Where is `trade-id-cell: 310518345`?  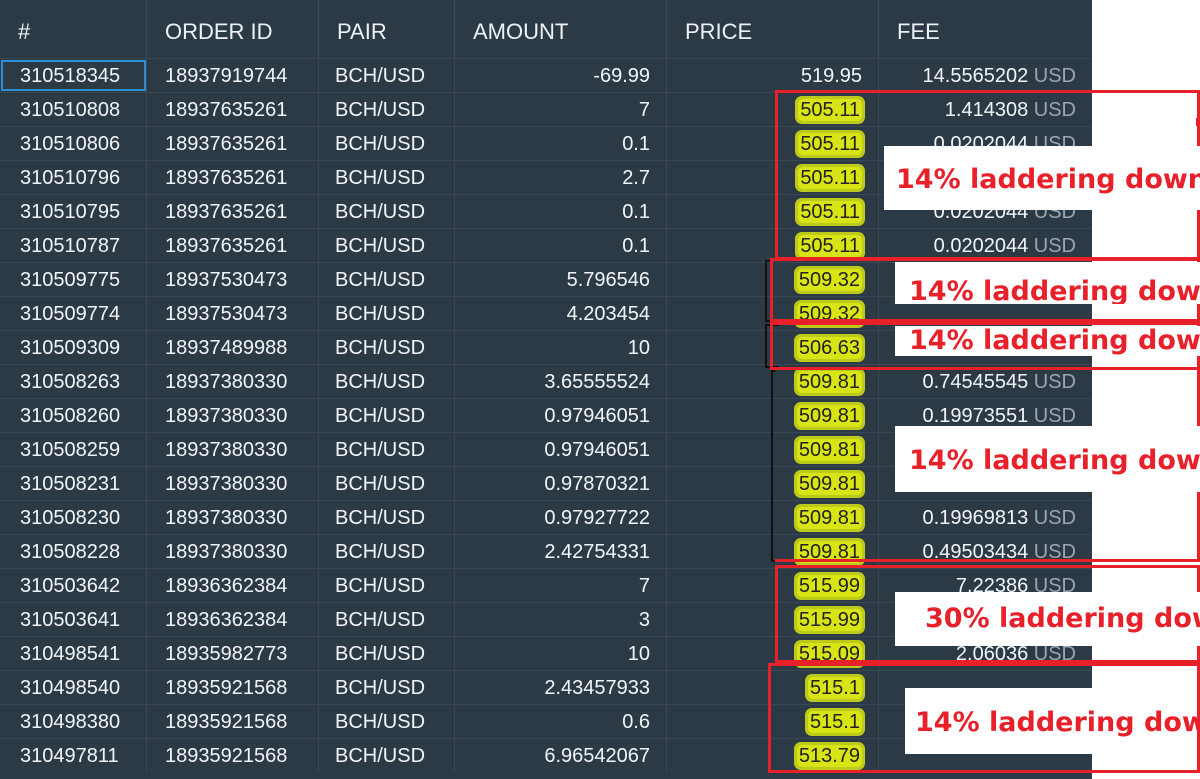 trade-id-cell: 310518345 is located at coordinates (73, 75).